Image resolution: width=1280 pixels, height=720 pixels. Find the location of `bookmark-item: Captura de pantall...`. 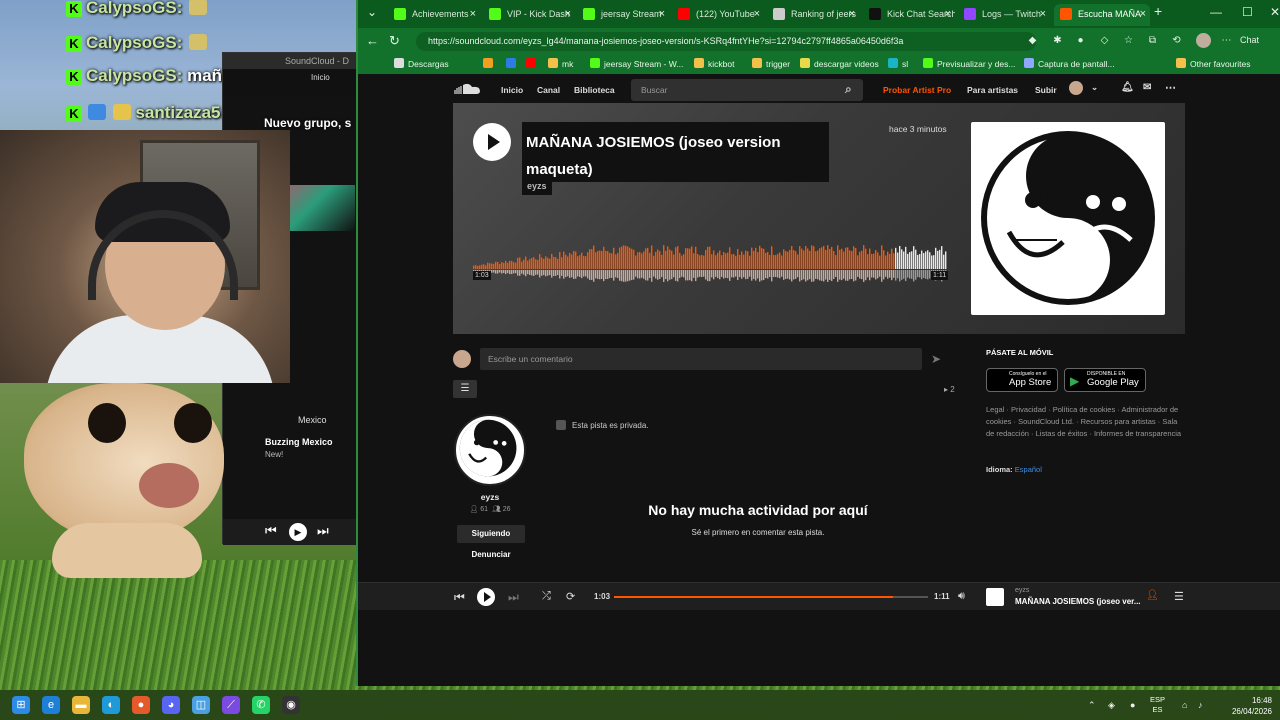

bookmark-item: Captura de pantall... is located at coordinates (1069, 63).